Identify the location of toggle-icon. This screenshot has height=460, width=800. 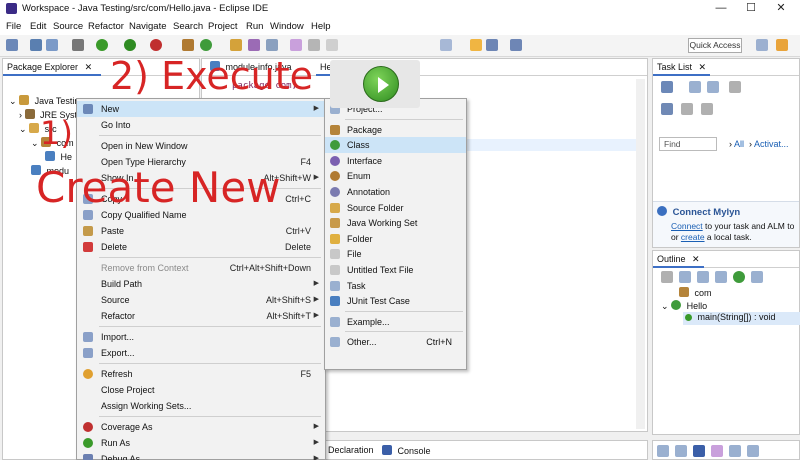
(332, 45).